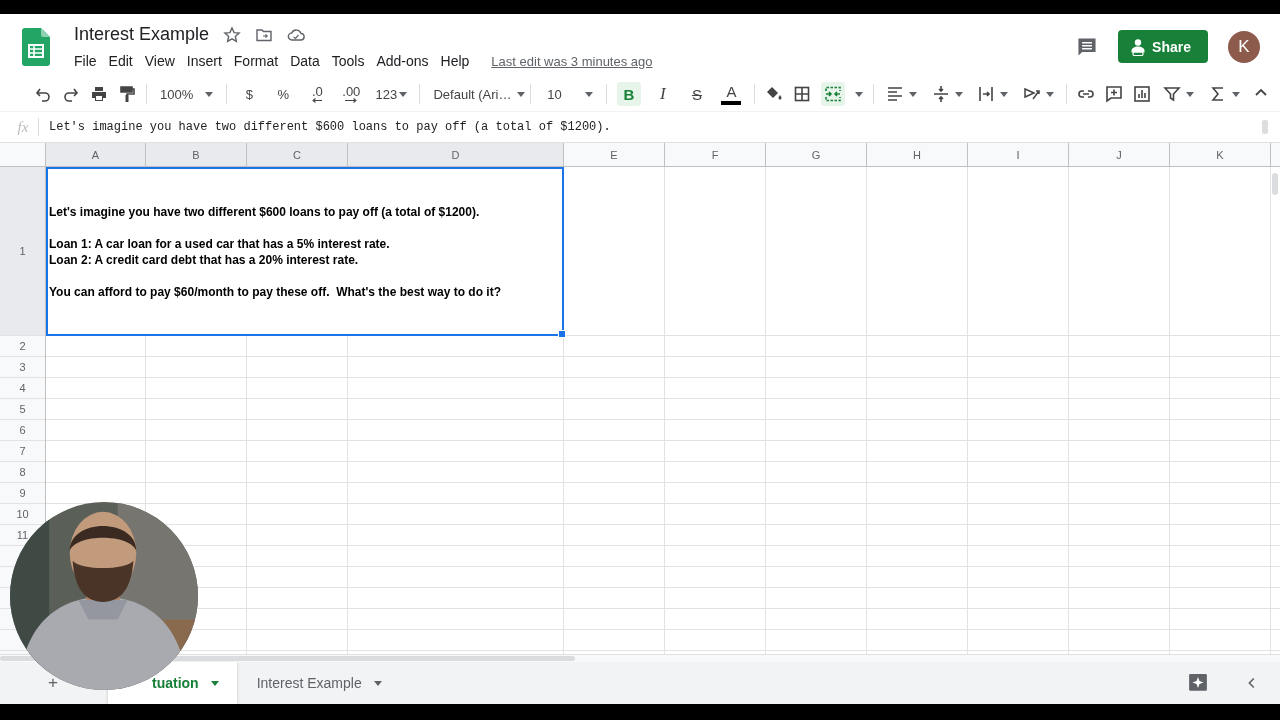  Describe the element at coordinates (283, 94) in the screenshot. I see `percent-button: %` at that location.